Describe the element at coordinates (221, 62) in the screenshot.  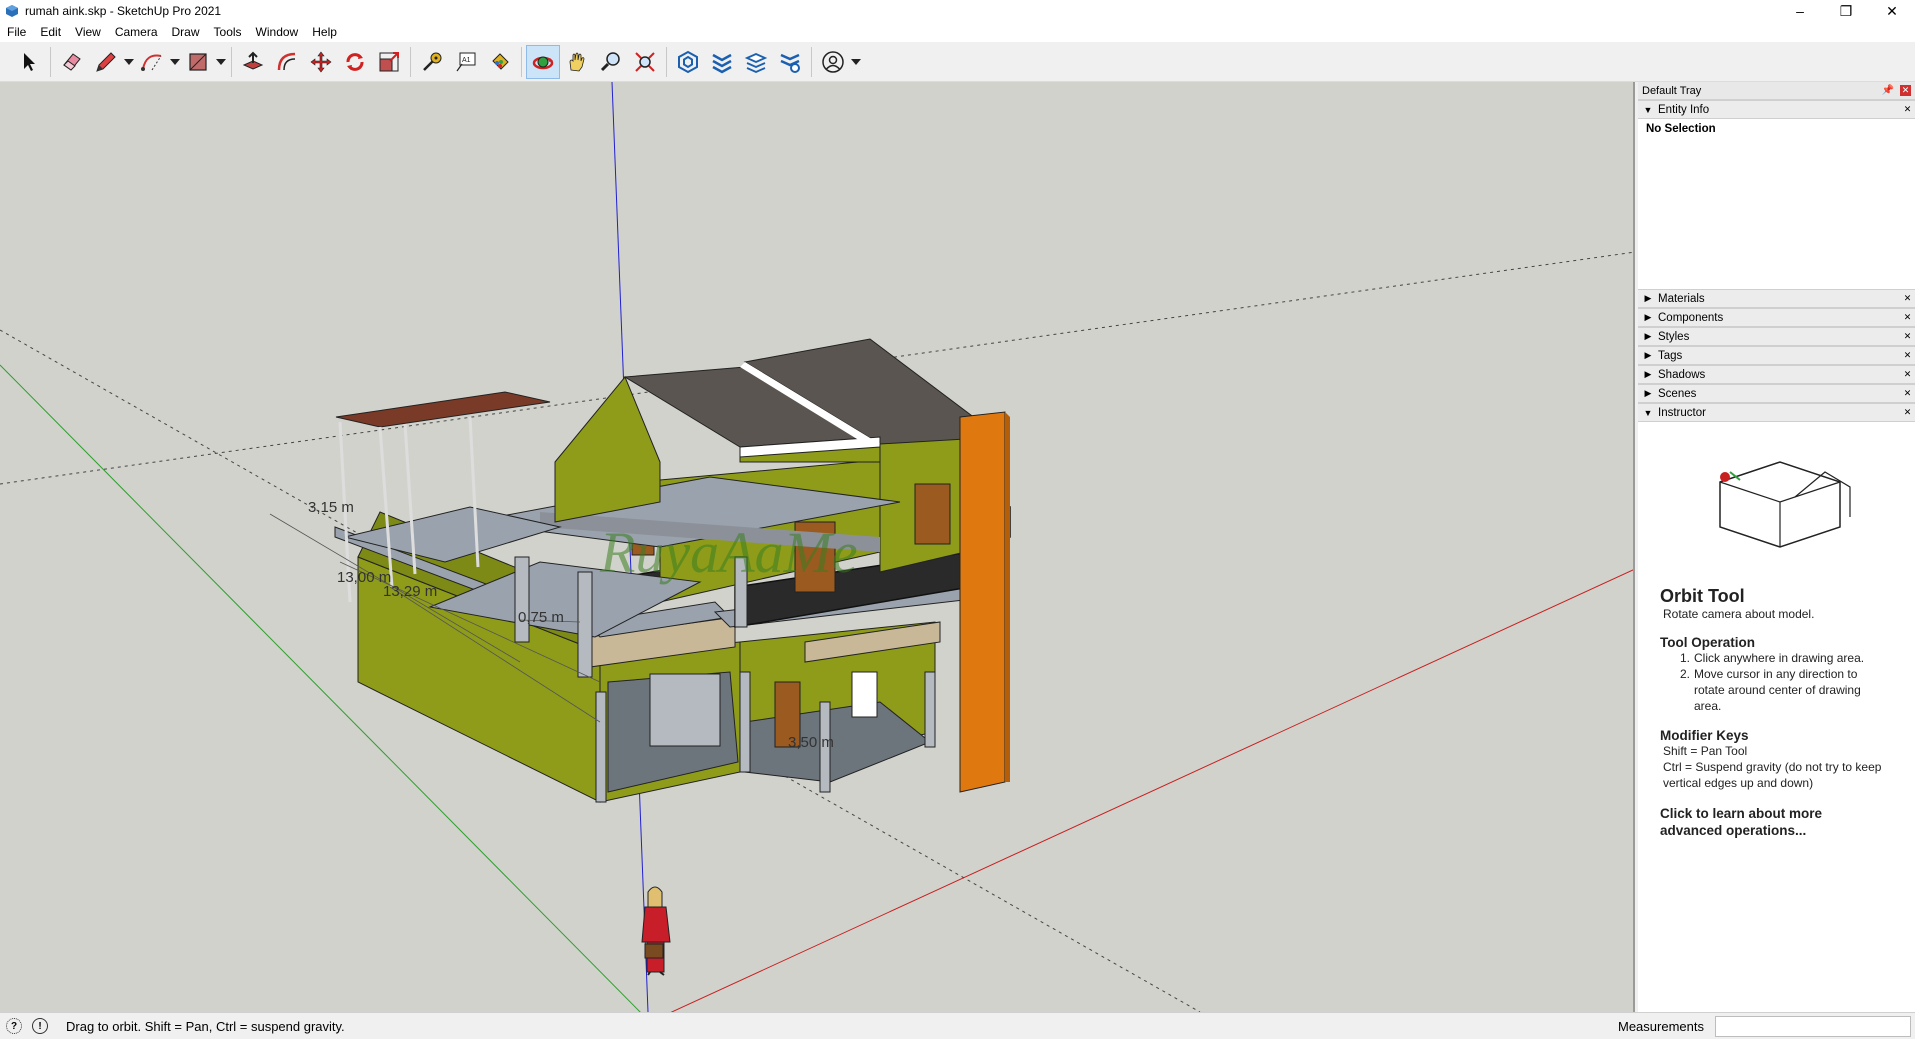
I see `rectangle-dropdown-arrow` at that location.